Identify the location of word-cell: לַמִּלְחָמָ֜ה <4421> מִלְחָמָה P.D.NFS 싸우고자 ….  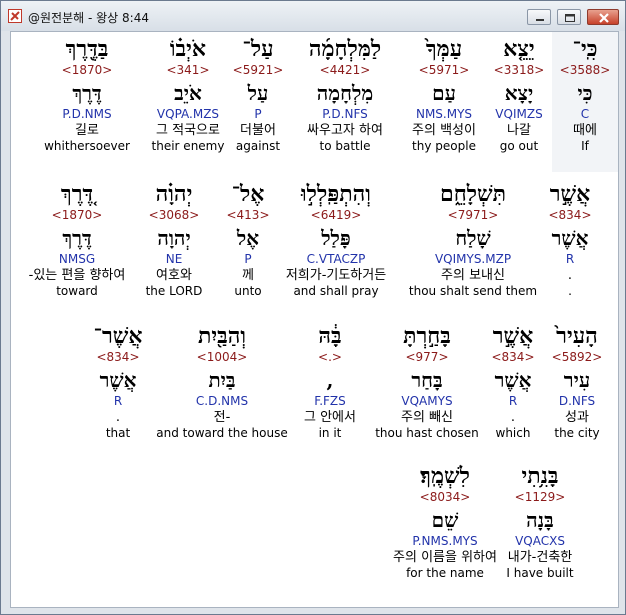
(345, 94).